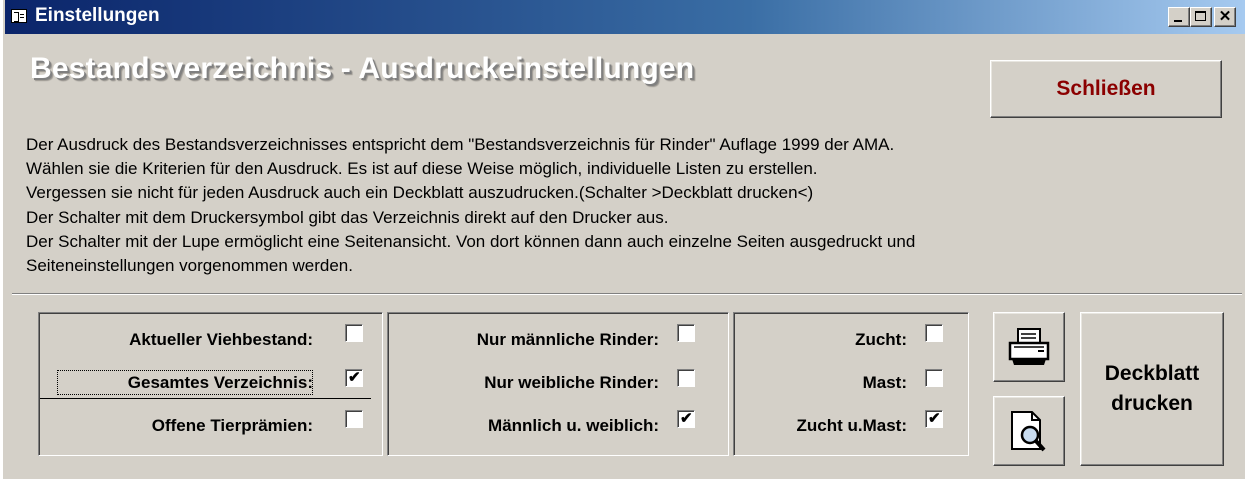  Describe the element at coordinates (354, 419) in the screenshot. I see `checkbox-offene-tierpraemien` at that location.